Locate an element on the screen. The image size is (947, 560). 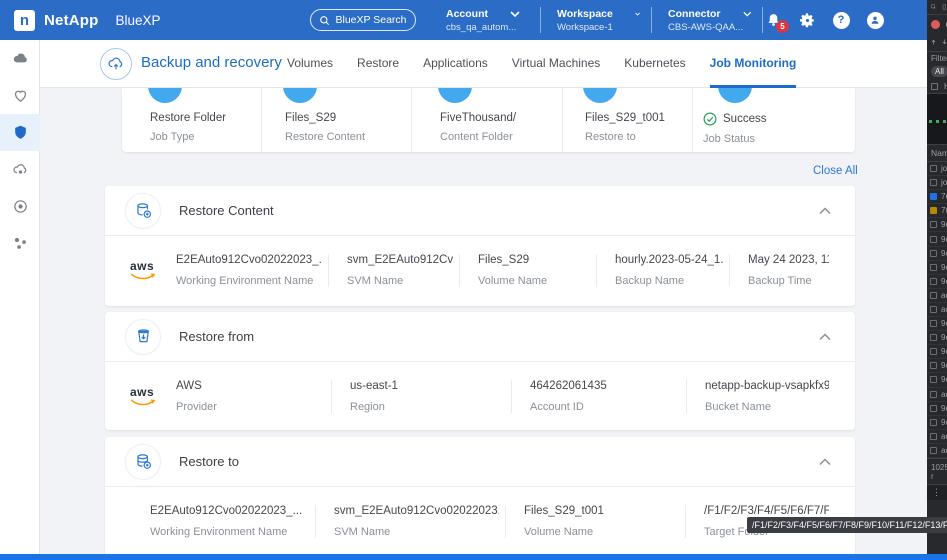
field-label: Volume Name is located at coordinates (559, 531).